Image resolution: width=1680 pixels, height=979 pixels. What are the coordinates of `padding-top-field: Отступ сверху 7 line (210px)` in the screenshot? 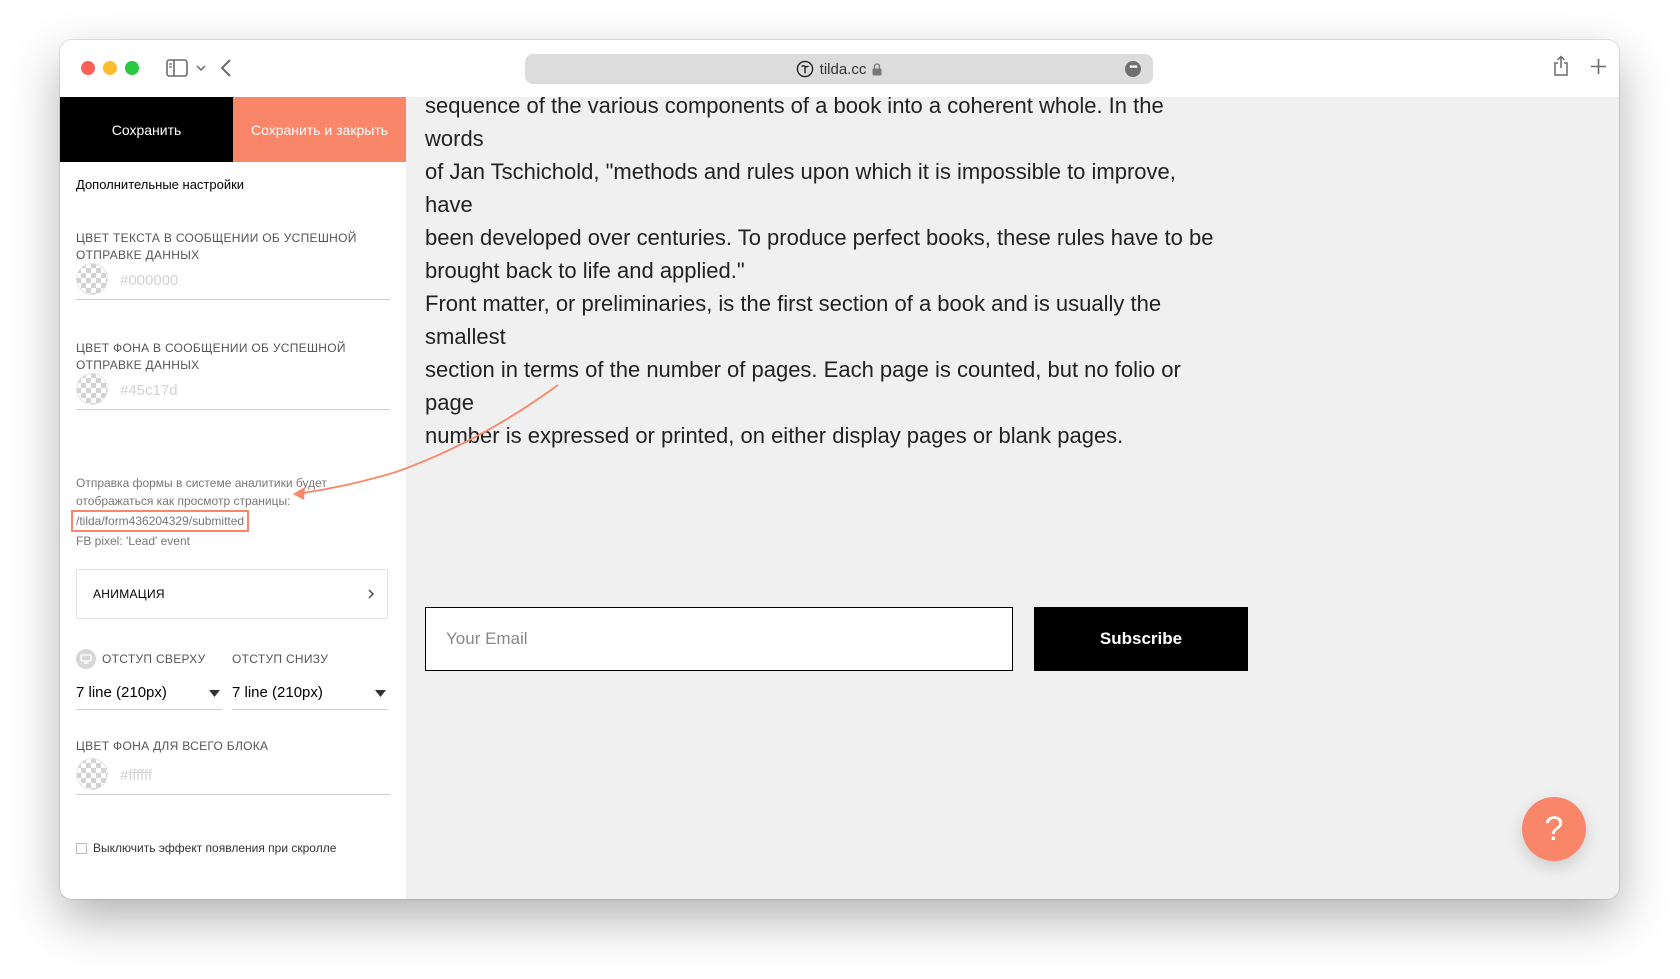 It's located at (149, 679).